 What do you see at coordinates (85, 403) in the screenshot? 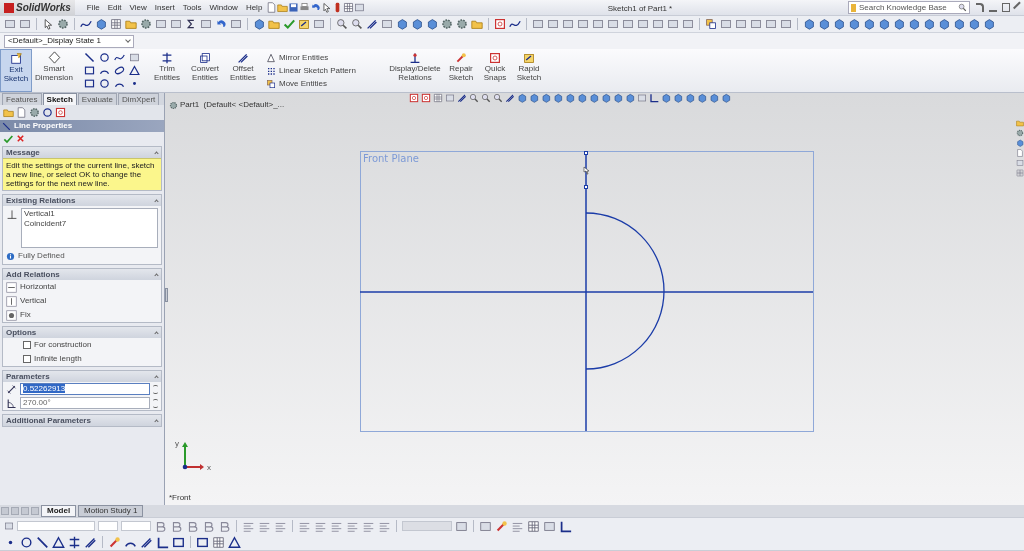
I see `number-field: 270.00°` at bounding box center [85, 403].